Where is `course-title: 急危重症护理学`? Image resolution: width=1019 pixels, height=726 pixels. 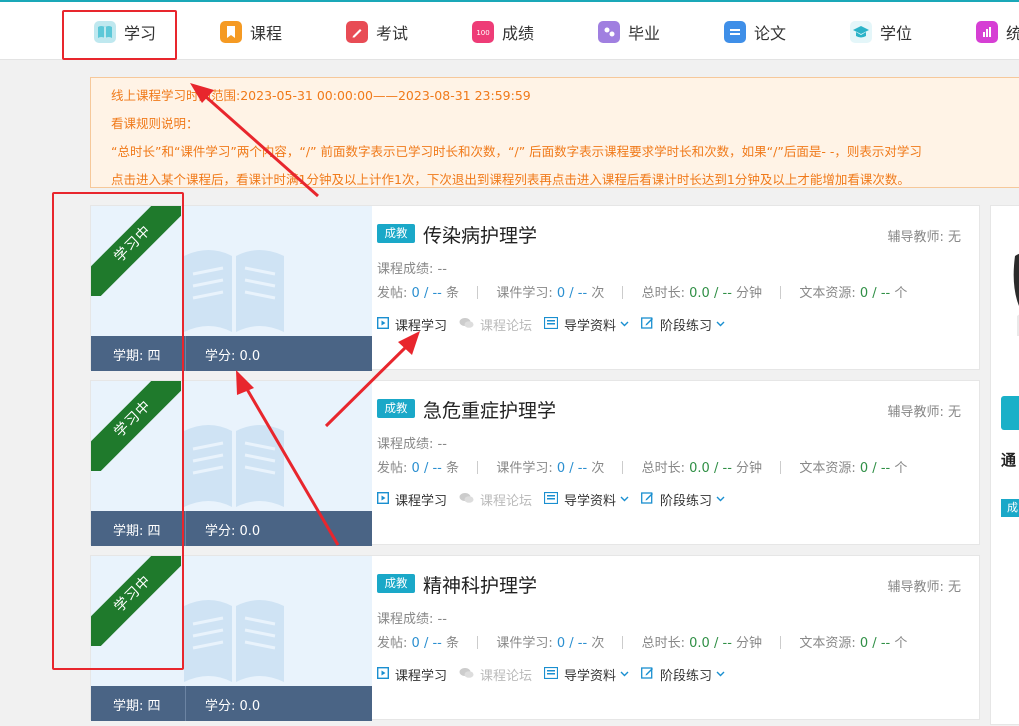 course-title: 急危重症护理学 is located at coordinates (489, 409).